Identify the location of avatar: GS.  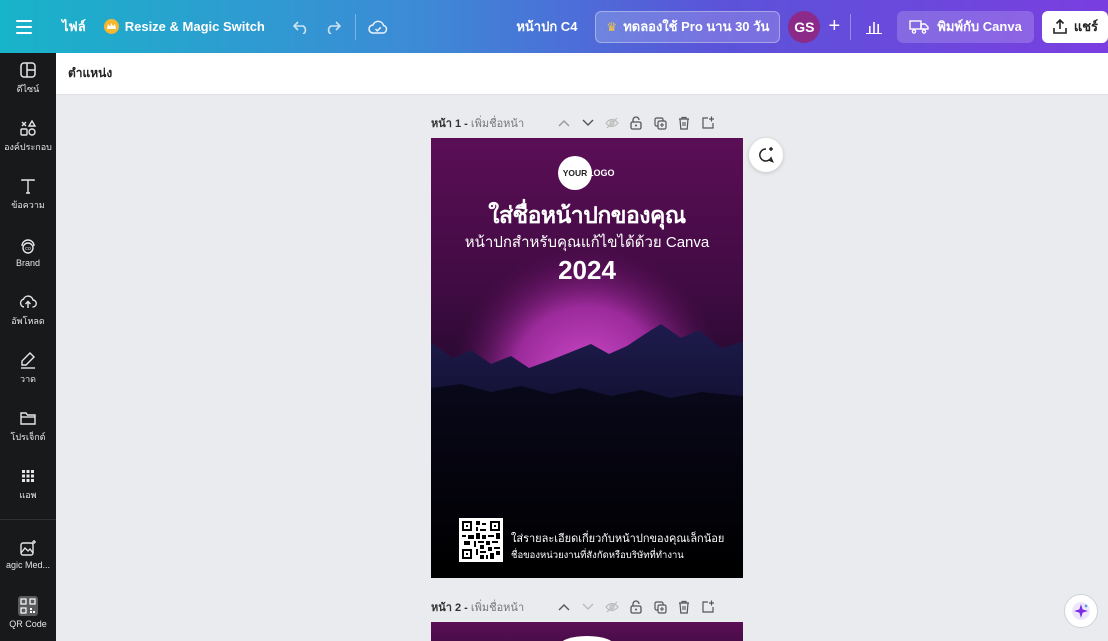
(804, 26).